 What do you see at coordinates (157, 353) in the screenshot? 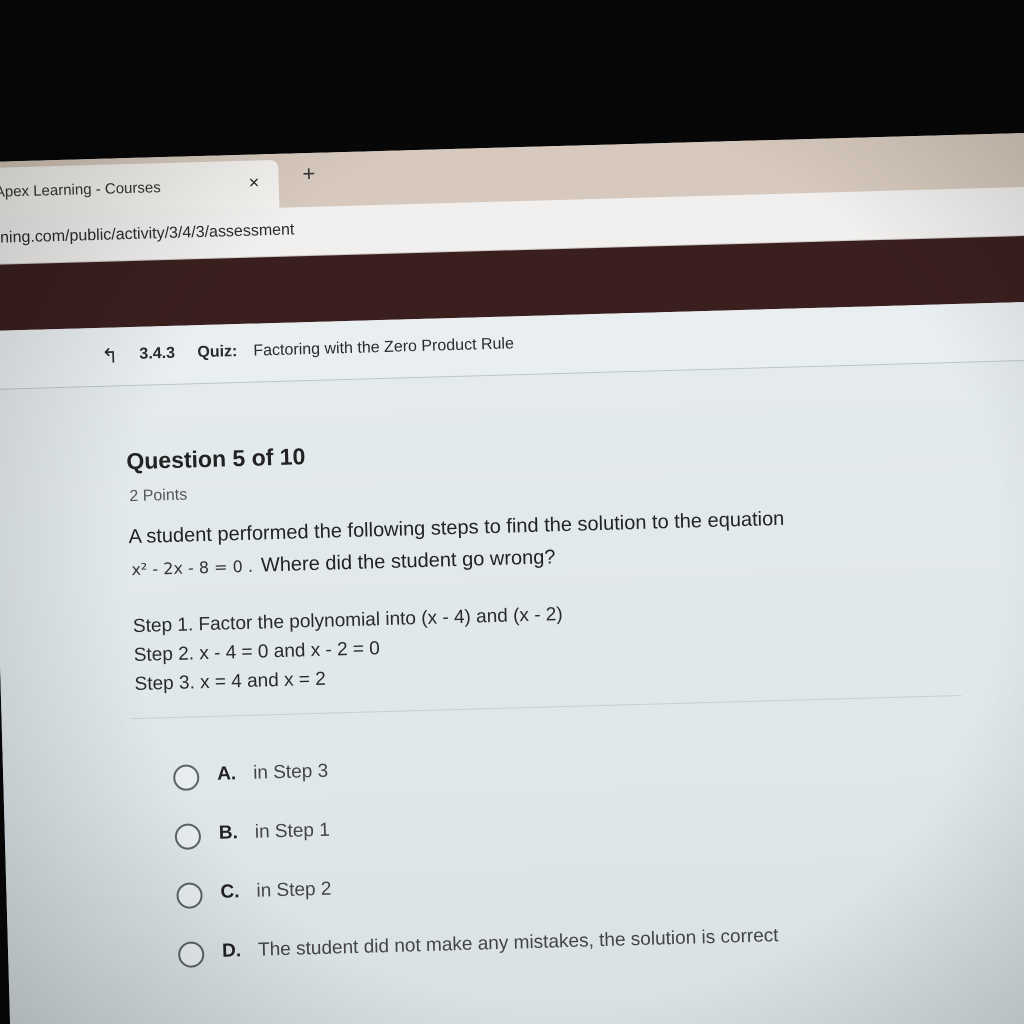
I see `quiz-number: 3.4.3` at bounding box center [157, 353].